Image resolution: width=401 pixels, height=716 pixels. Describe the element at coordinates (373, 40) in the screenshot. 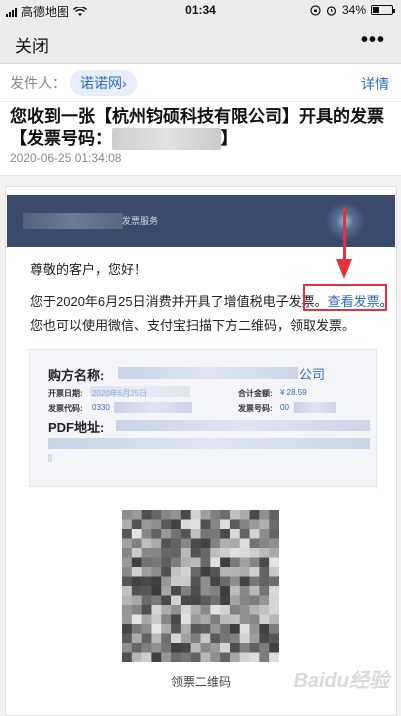

I see `more-icon: •••` at that location.